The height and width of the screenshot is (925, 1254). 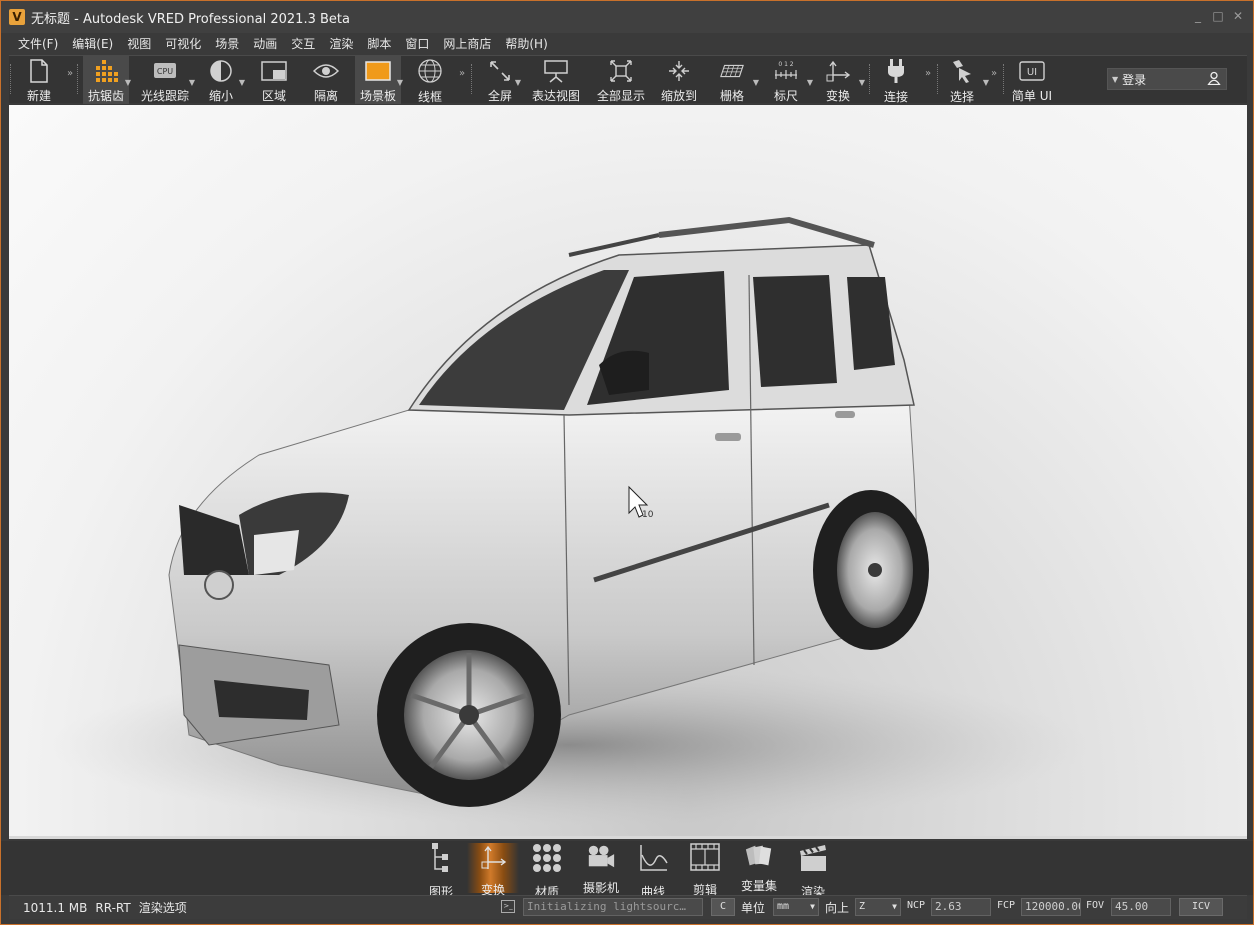 I want to click on wireframe-button: 线框, so click(x=430, y=80).